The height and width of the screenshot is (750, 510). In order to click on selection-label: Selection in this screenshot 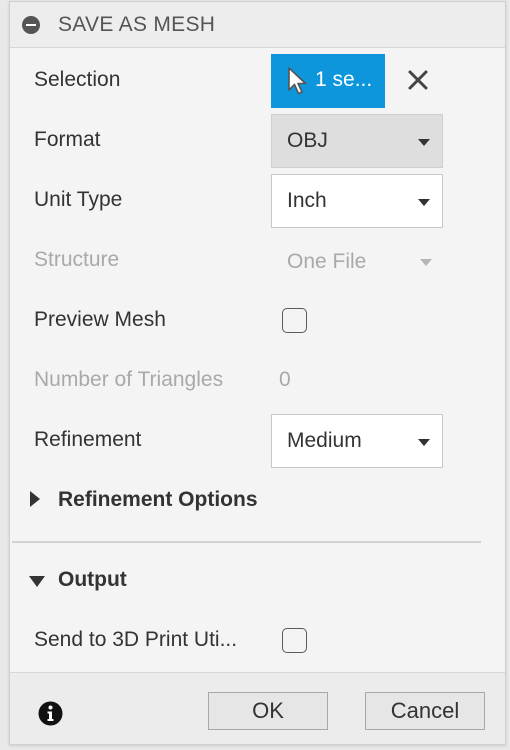, I will do `click(77, 79)`.